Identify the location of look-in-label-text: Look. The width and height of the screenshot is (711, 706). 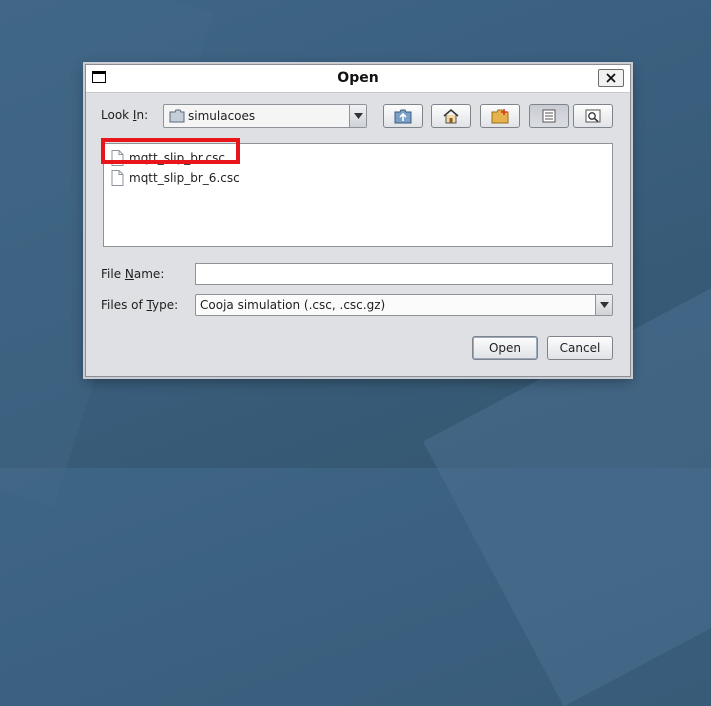
(117, 115).